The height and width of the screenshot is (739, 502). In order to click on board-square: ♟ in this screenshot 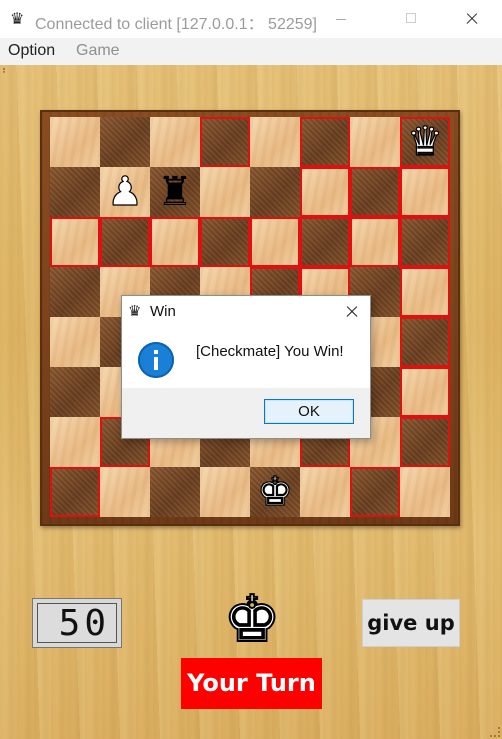, I will do `click(125, 192)`.